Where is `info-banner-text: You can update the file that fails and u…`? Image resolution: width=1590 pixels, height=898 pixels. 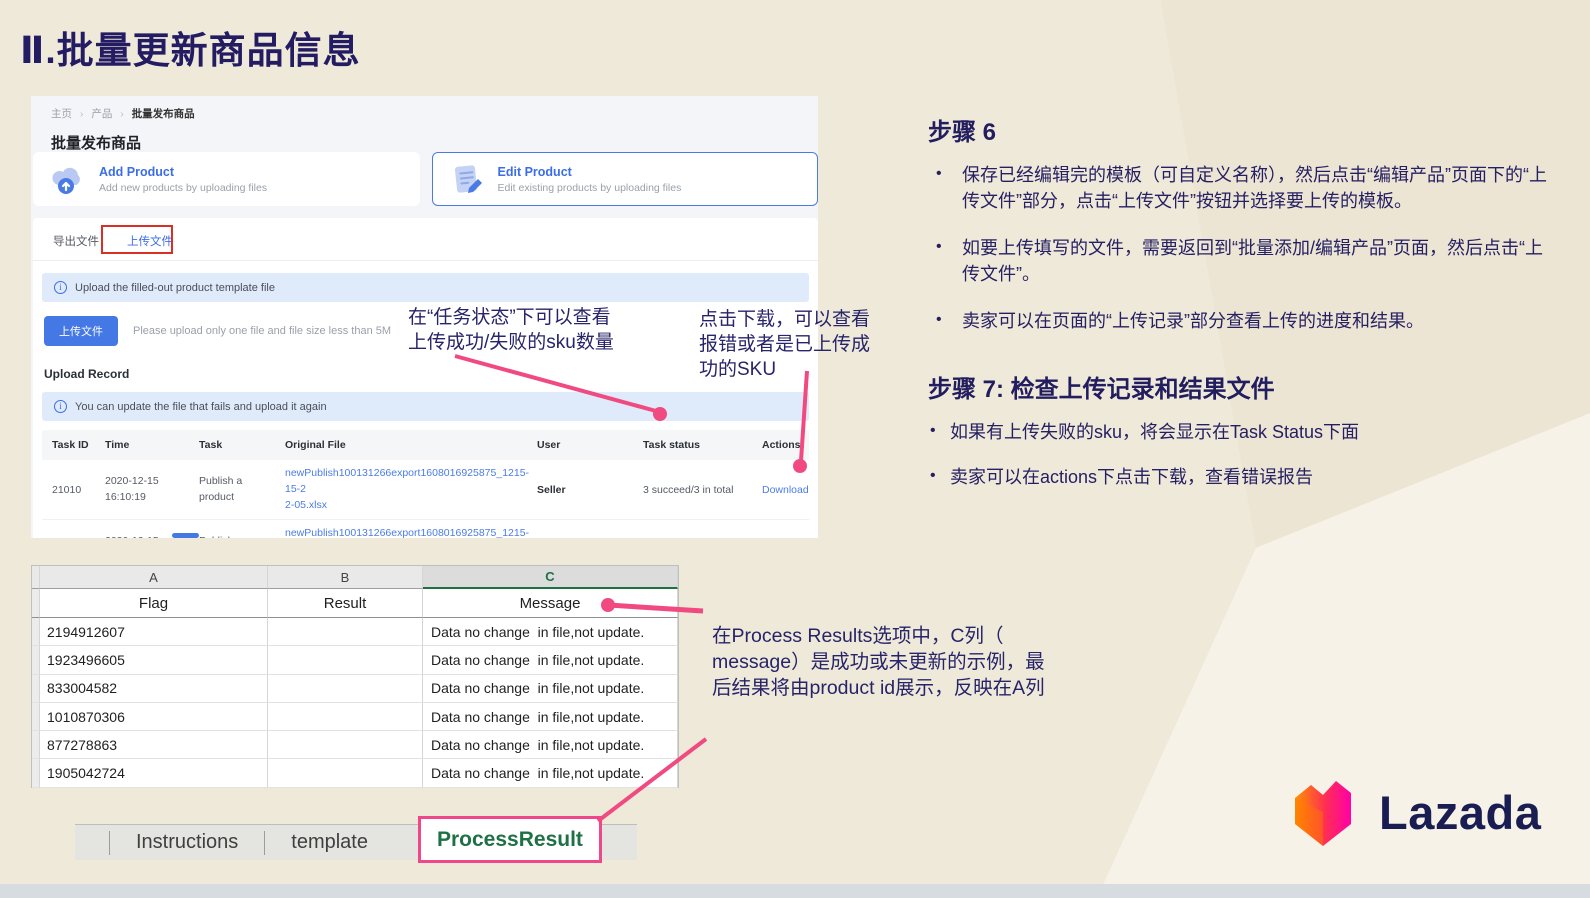
info-banner-text: You can update the file that fails and u… is located at coordinates (201, 406).